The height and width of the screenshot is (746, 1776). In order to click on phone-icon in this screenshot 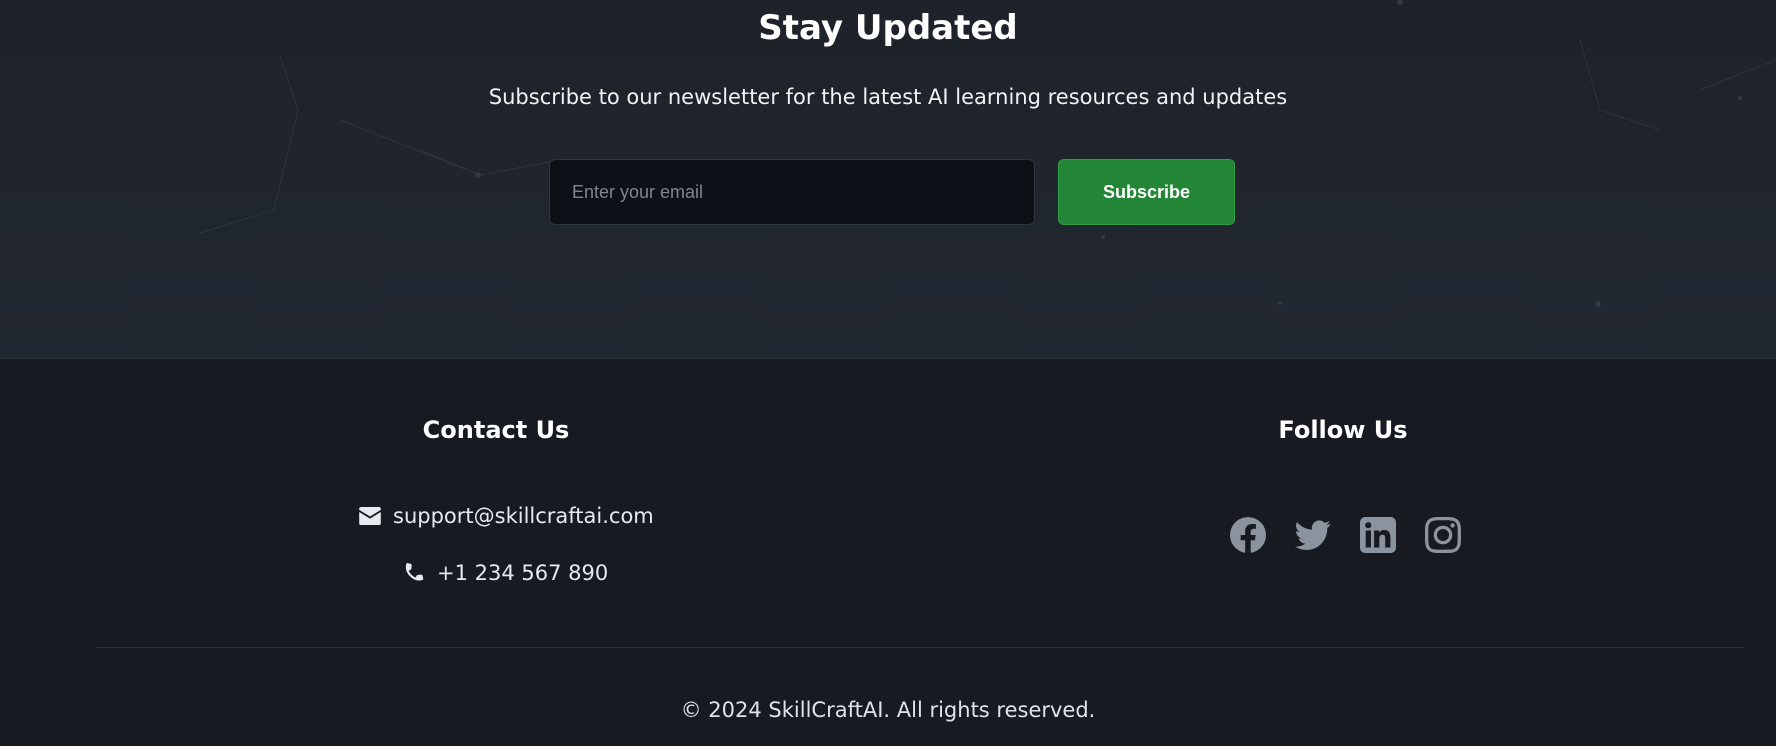, I will do `click(414, 572)`.